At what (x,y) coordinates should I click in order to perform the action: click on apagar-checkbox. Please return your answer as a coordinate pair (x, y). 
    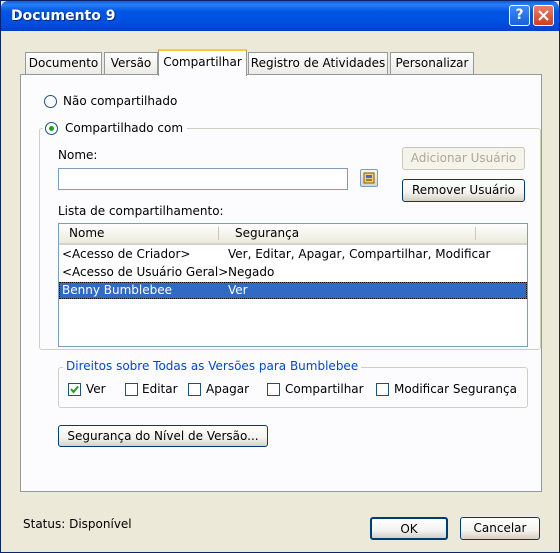
    Looking at the image, I should click on (194, 389).